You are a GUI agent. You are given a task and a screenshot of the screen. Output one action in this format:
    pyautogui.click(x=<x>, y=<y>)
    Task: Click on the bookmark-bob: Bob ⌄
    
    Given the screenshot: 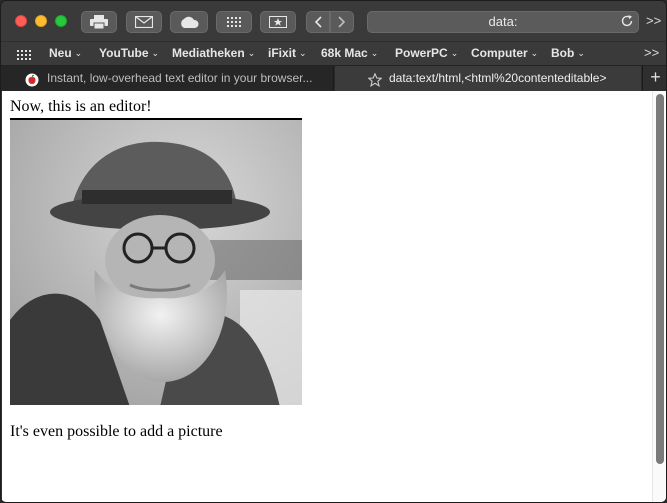 What is the action you would take?
    pyautogui.click(x=568, y=53)
    